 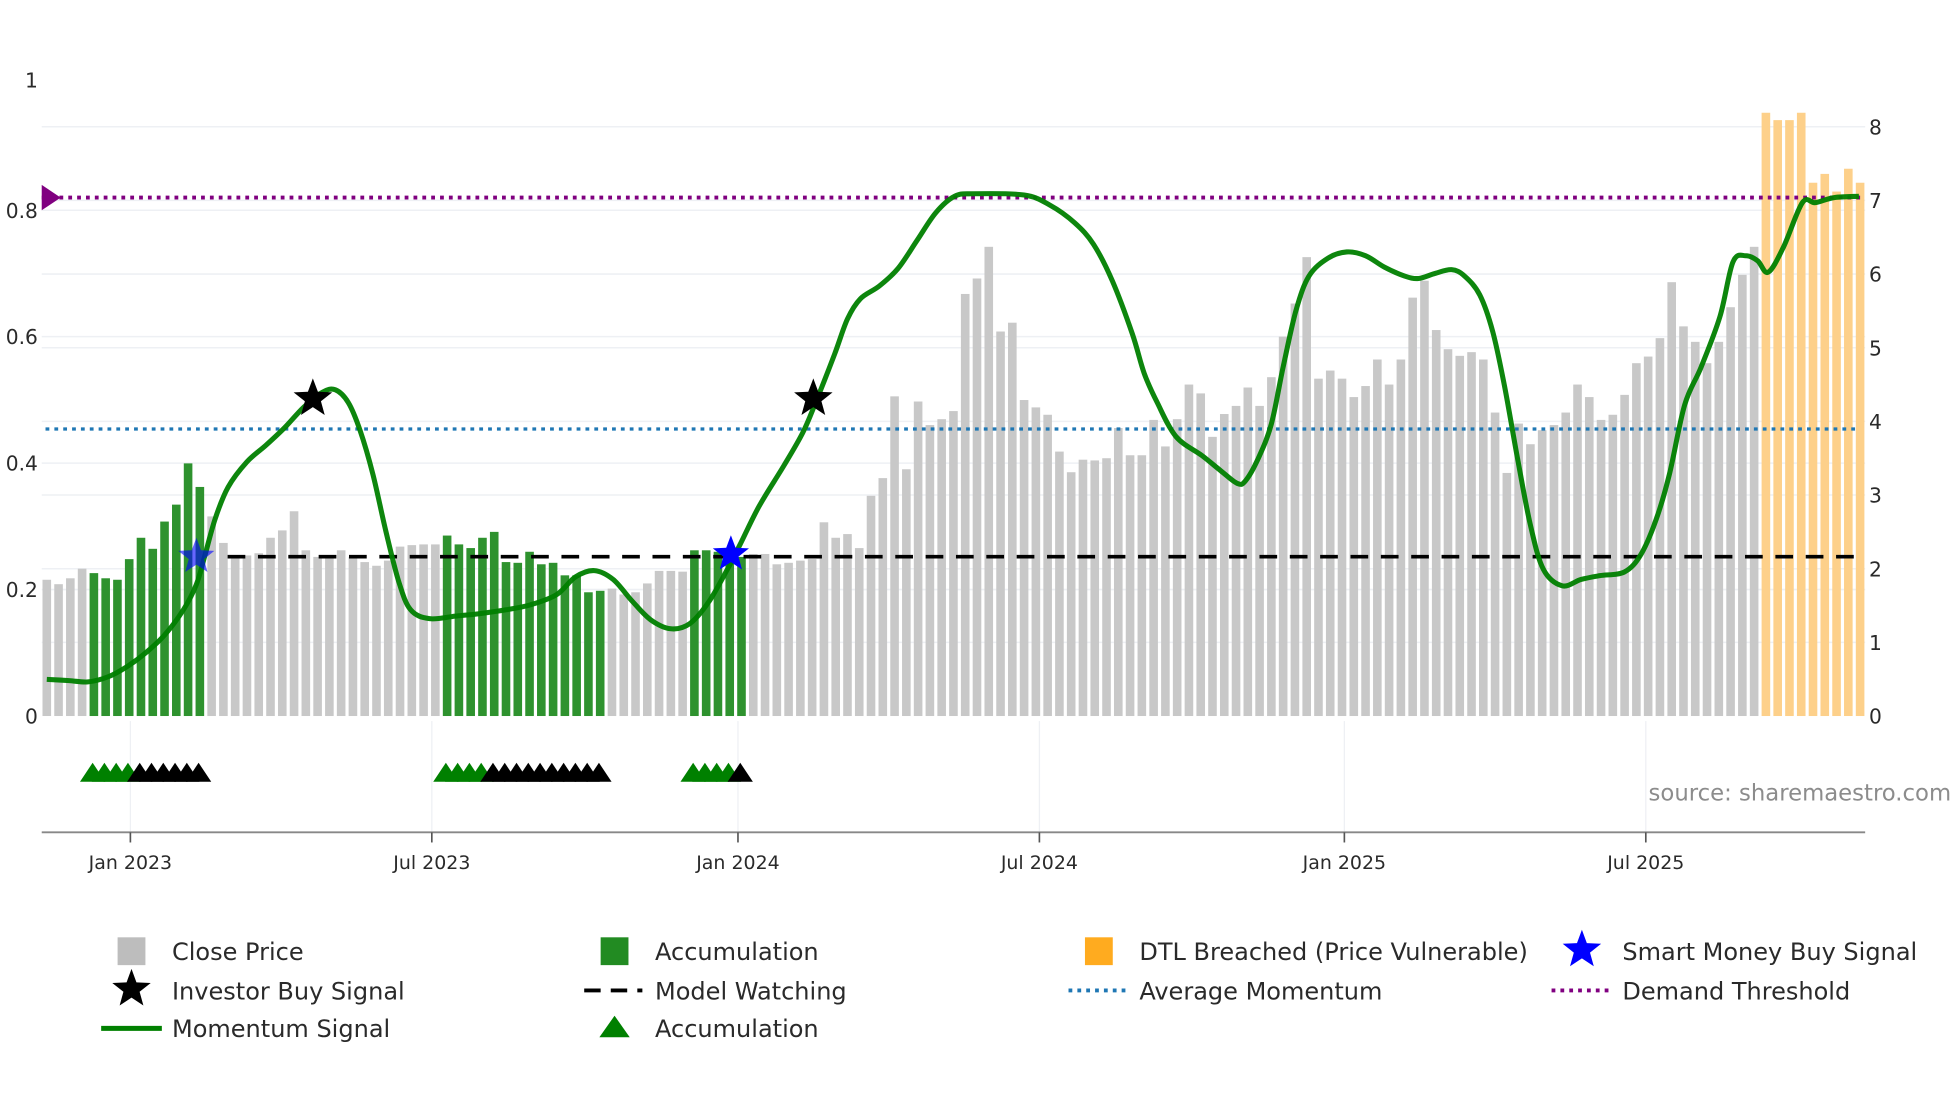 What do you see at coordinates (1875, 496) in the screenshot?
I see `right-tick-label: 3` at bounding box center [1875, 496].